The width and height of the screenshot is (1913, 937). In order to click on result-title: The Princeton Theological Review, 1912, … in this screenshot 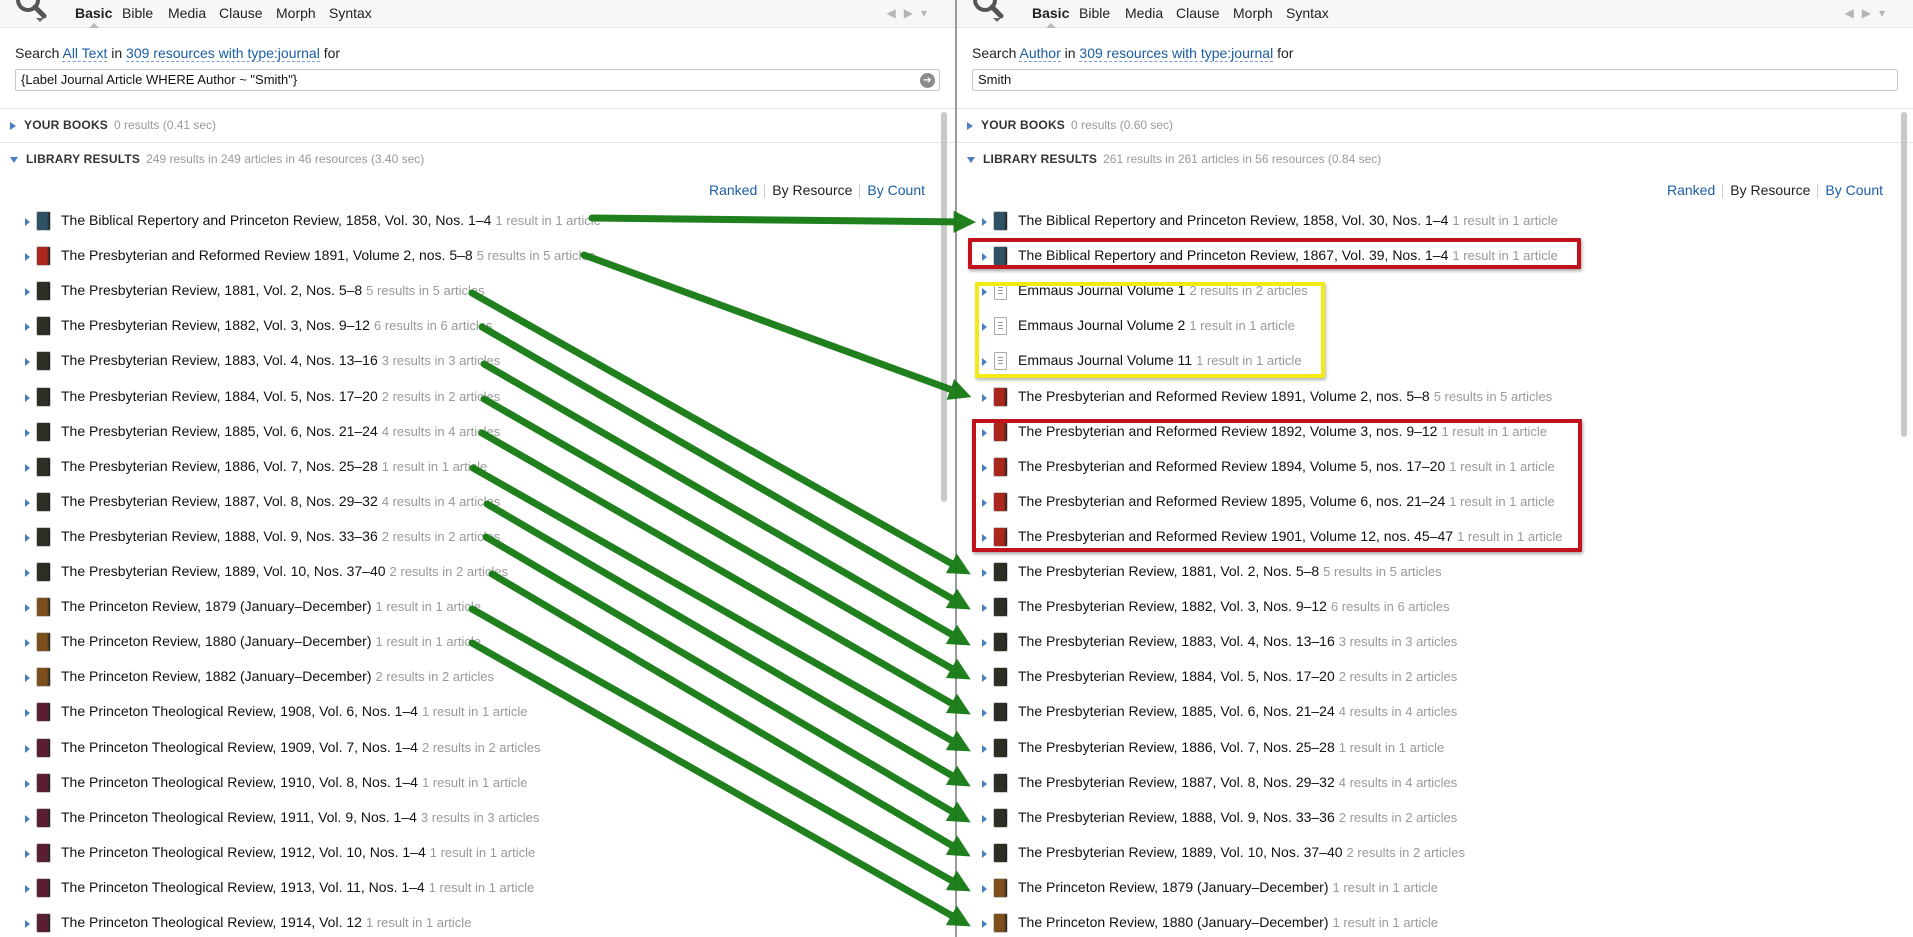, I will do `click(298, 852)`.